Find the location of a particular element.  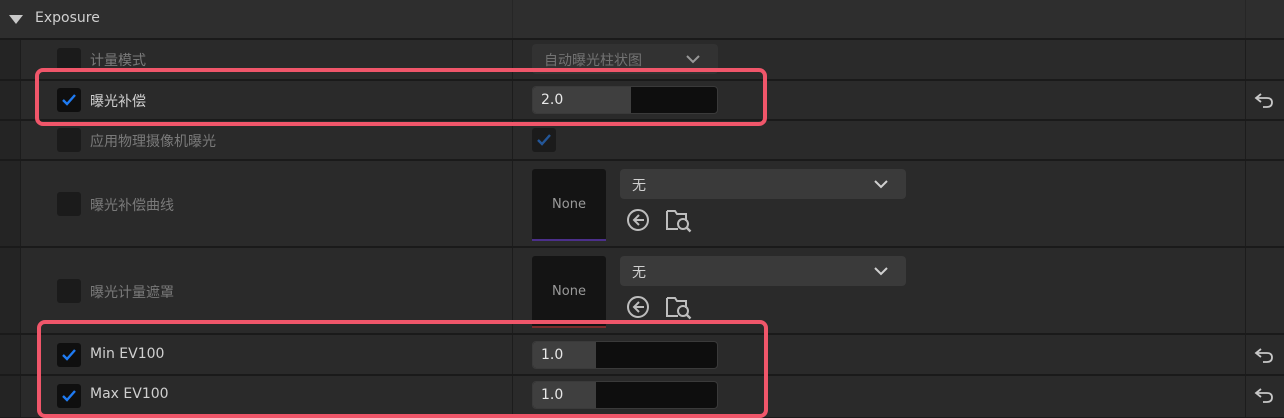

column-divider is located at coordinates (512, 19).